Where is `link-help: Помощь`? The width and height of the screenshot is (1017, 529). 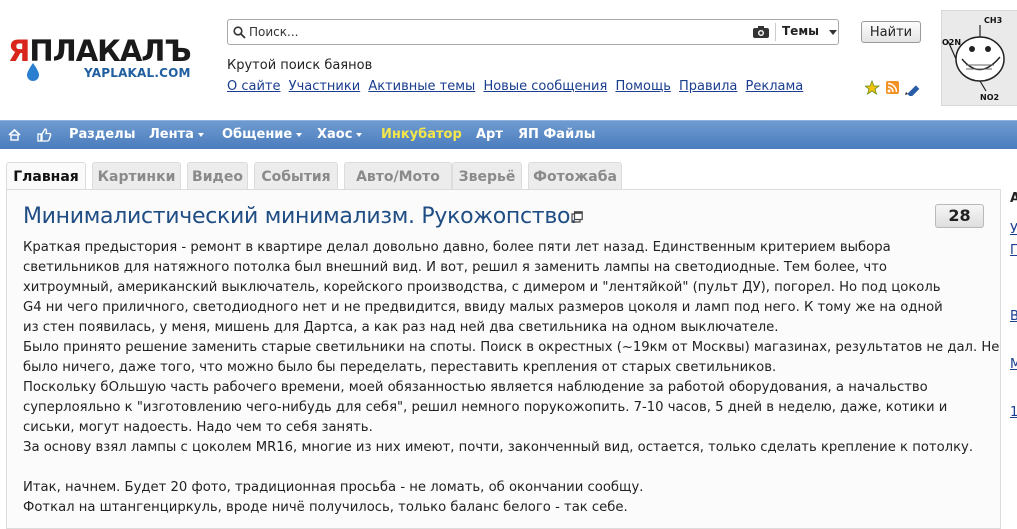
link-help: Помощь is located at coordinates (642, 86).